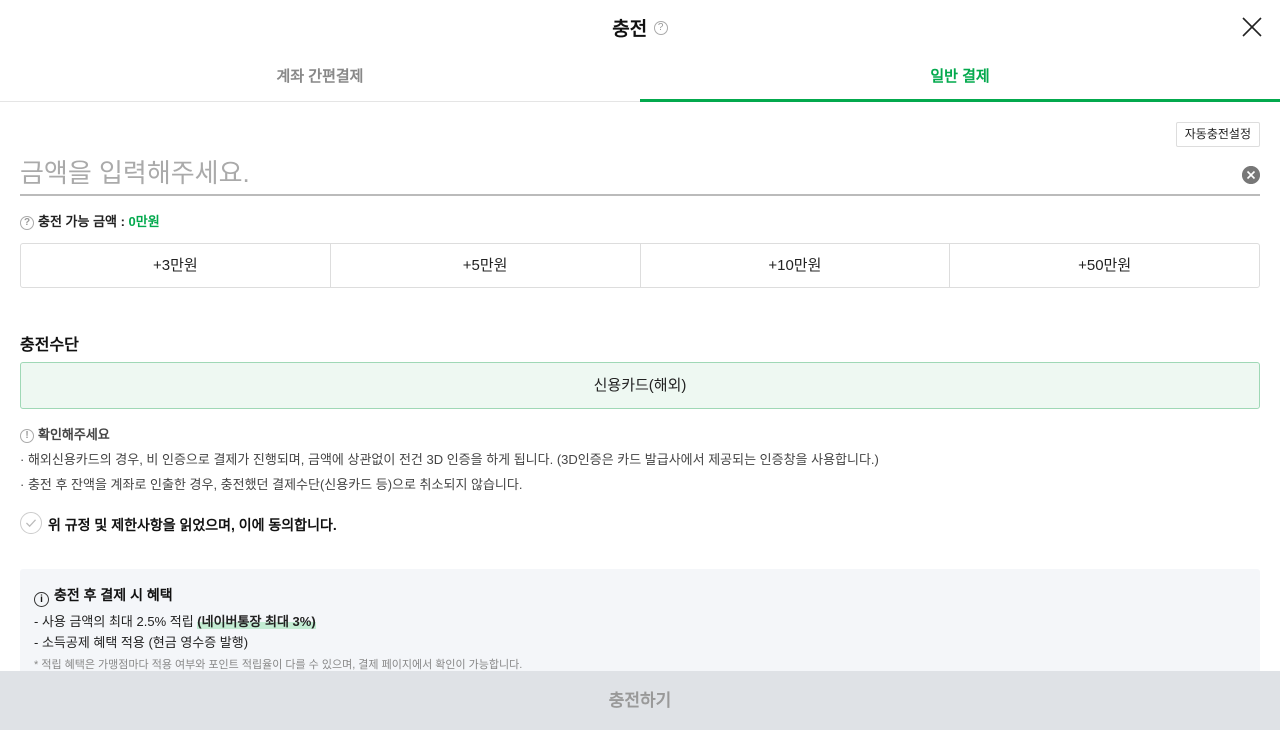 The height and width of the screenshot is (730, 1280). What do you see at coordinates (41, 599) in the screenshot?
I see `info-circle-icon: i` at bounding box center [41, 599].